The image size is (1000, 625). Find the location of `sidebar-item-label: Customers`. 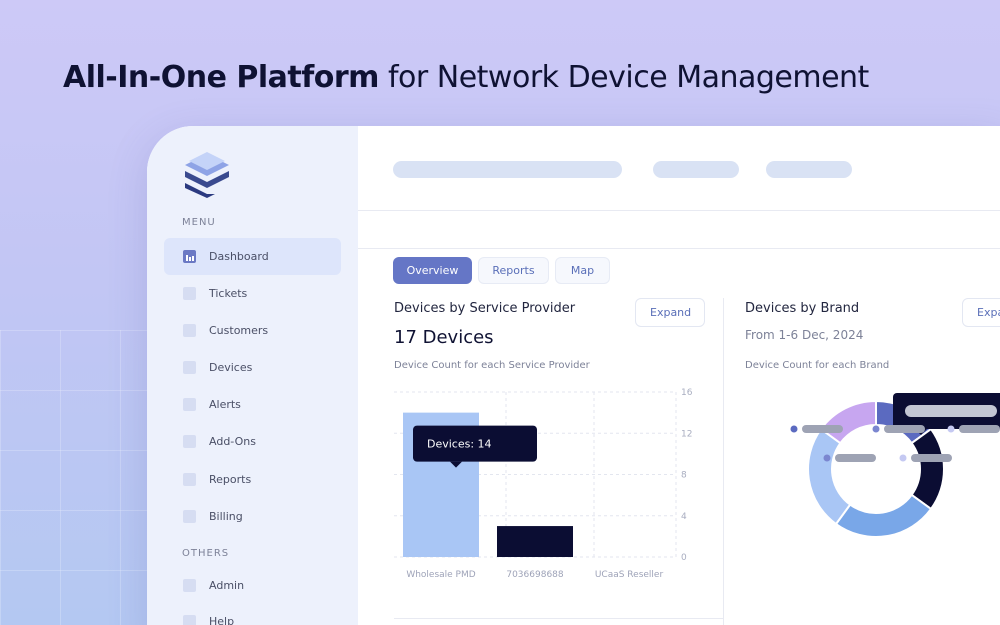

sidebar-item-label: Customers is located at coordinates (239, 330).